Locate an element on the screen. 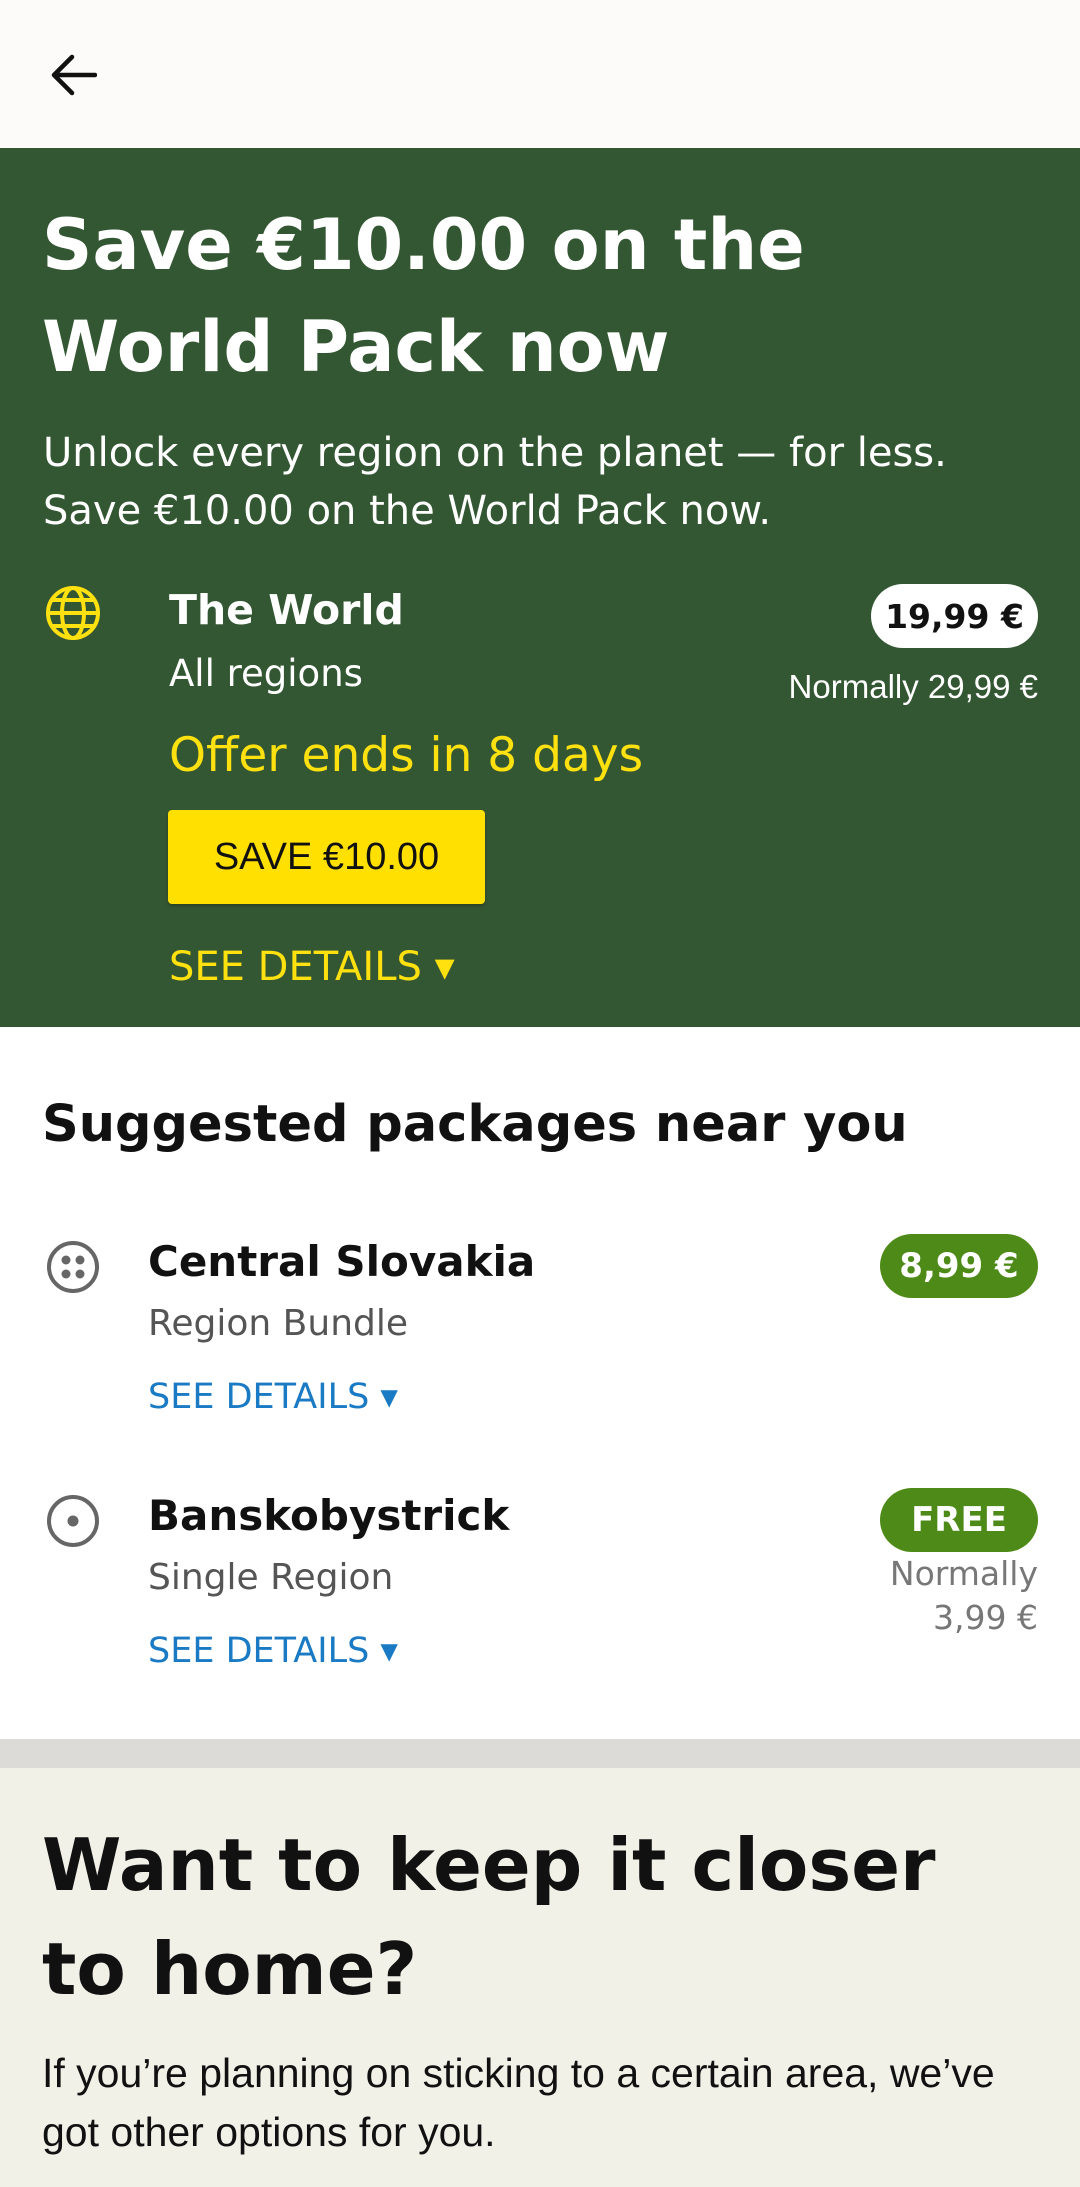 The width and height of the screenshot is (1080, 2187). price-badge: 8,99 € is located at coordinates (959, 1266).